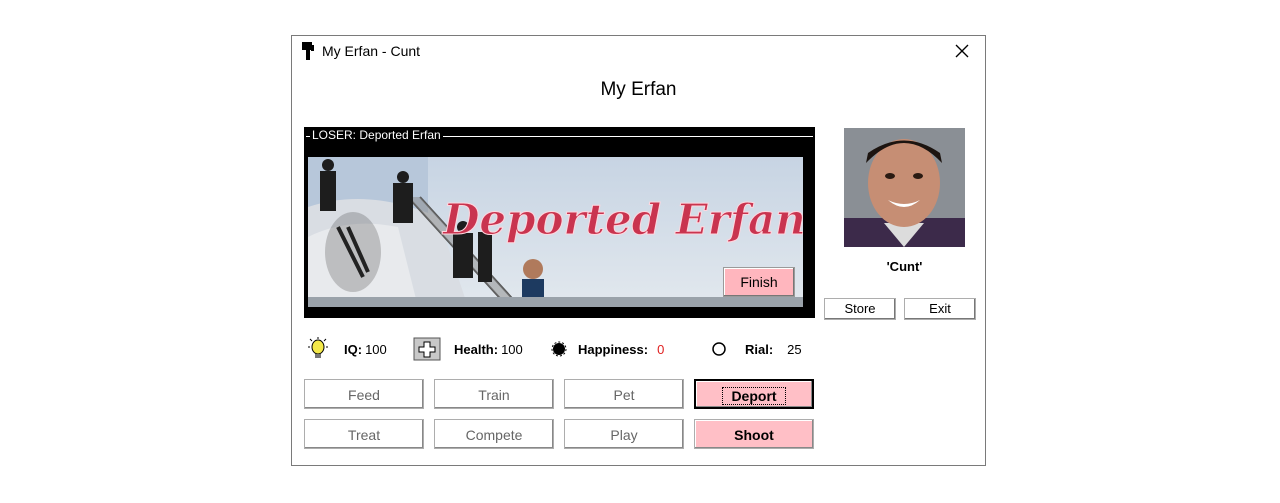  I want to click on app-icon, so click(308, 51).